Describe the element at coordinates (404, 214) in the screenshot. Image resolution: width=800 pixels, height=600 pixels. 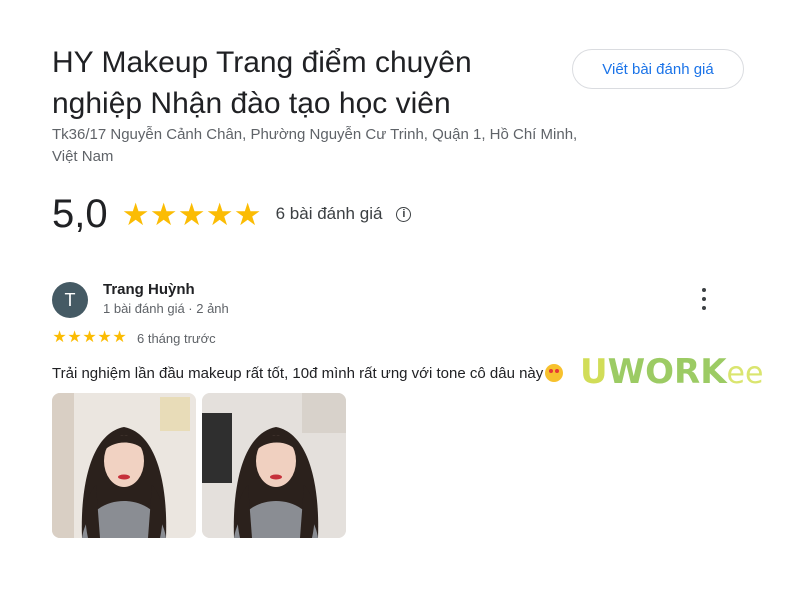
I see `info-icon: i` at that location.